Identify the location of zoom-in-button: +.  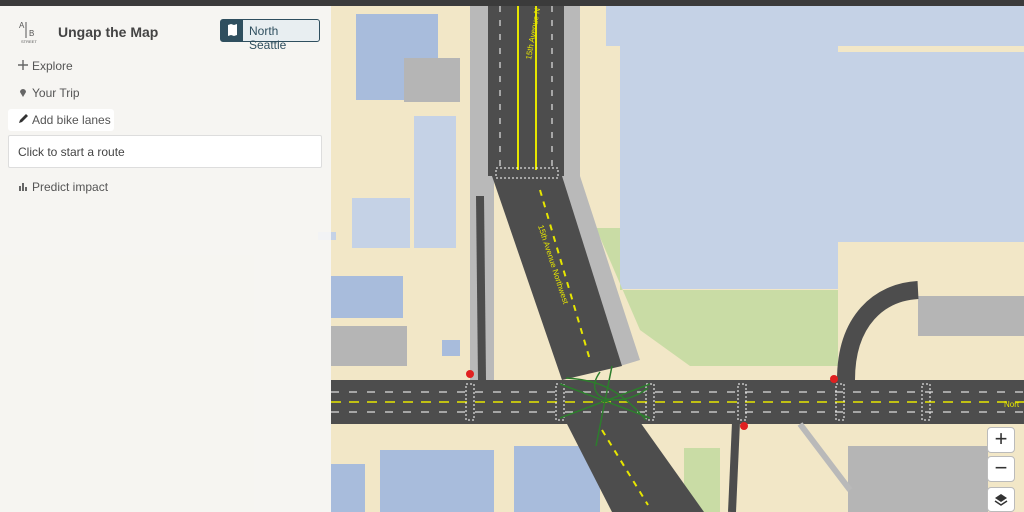
(1001, 440).